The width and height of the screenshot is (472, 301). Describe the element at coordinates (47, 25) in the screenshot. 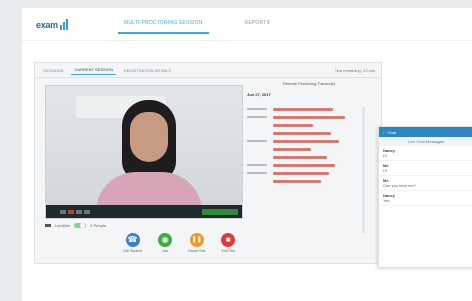

I see `logo-text: exam` at that location.